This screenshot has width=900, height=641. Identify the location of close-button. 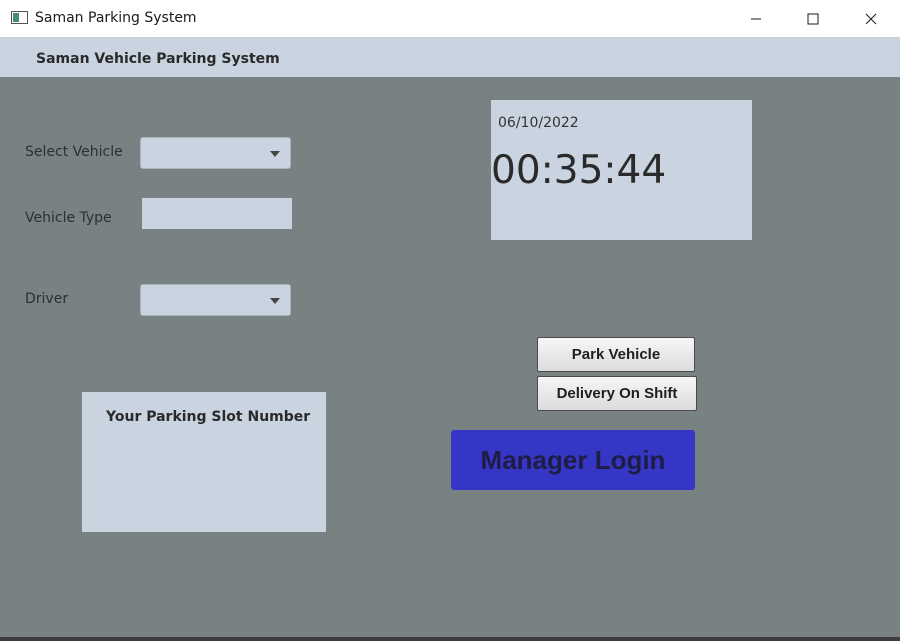
(871, 18).